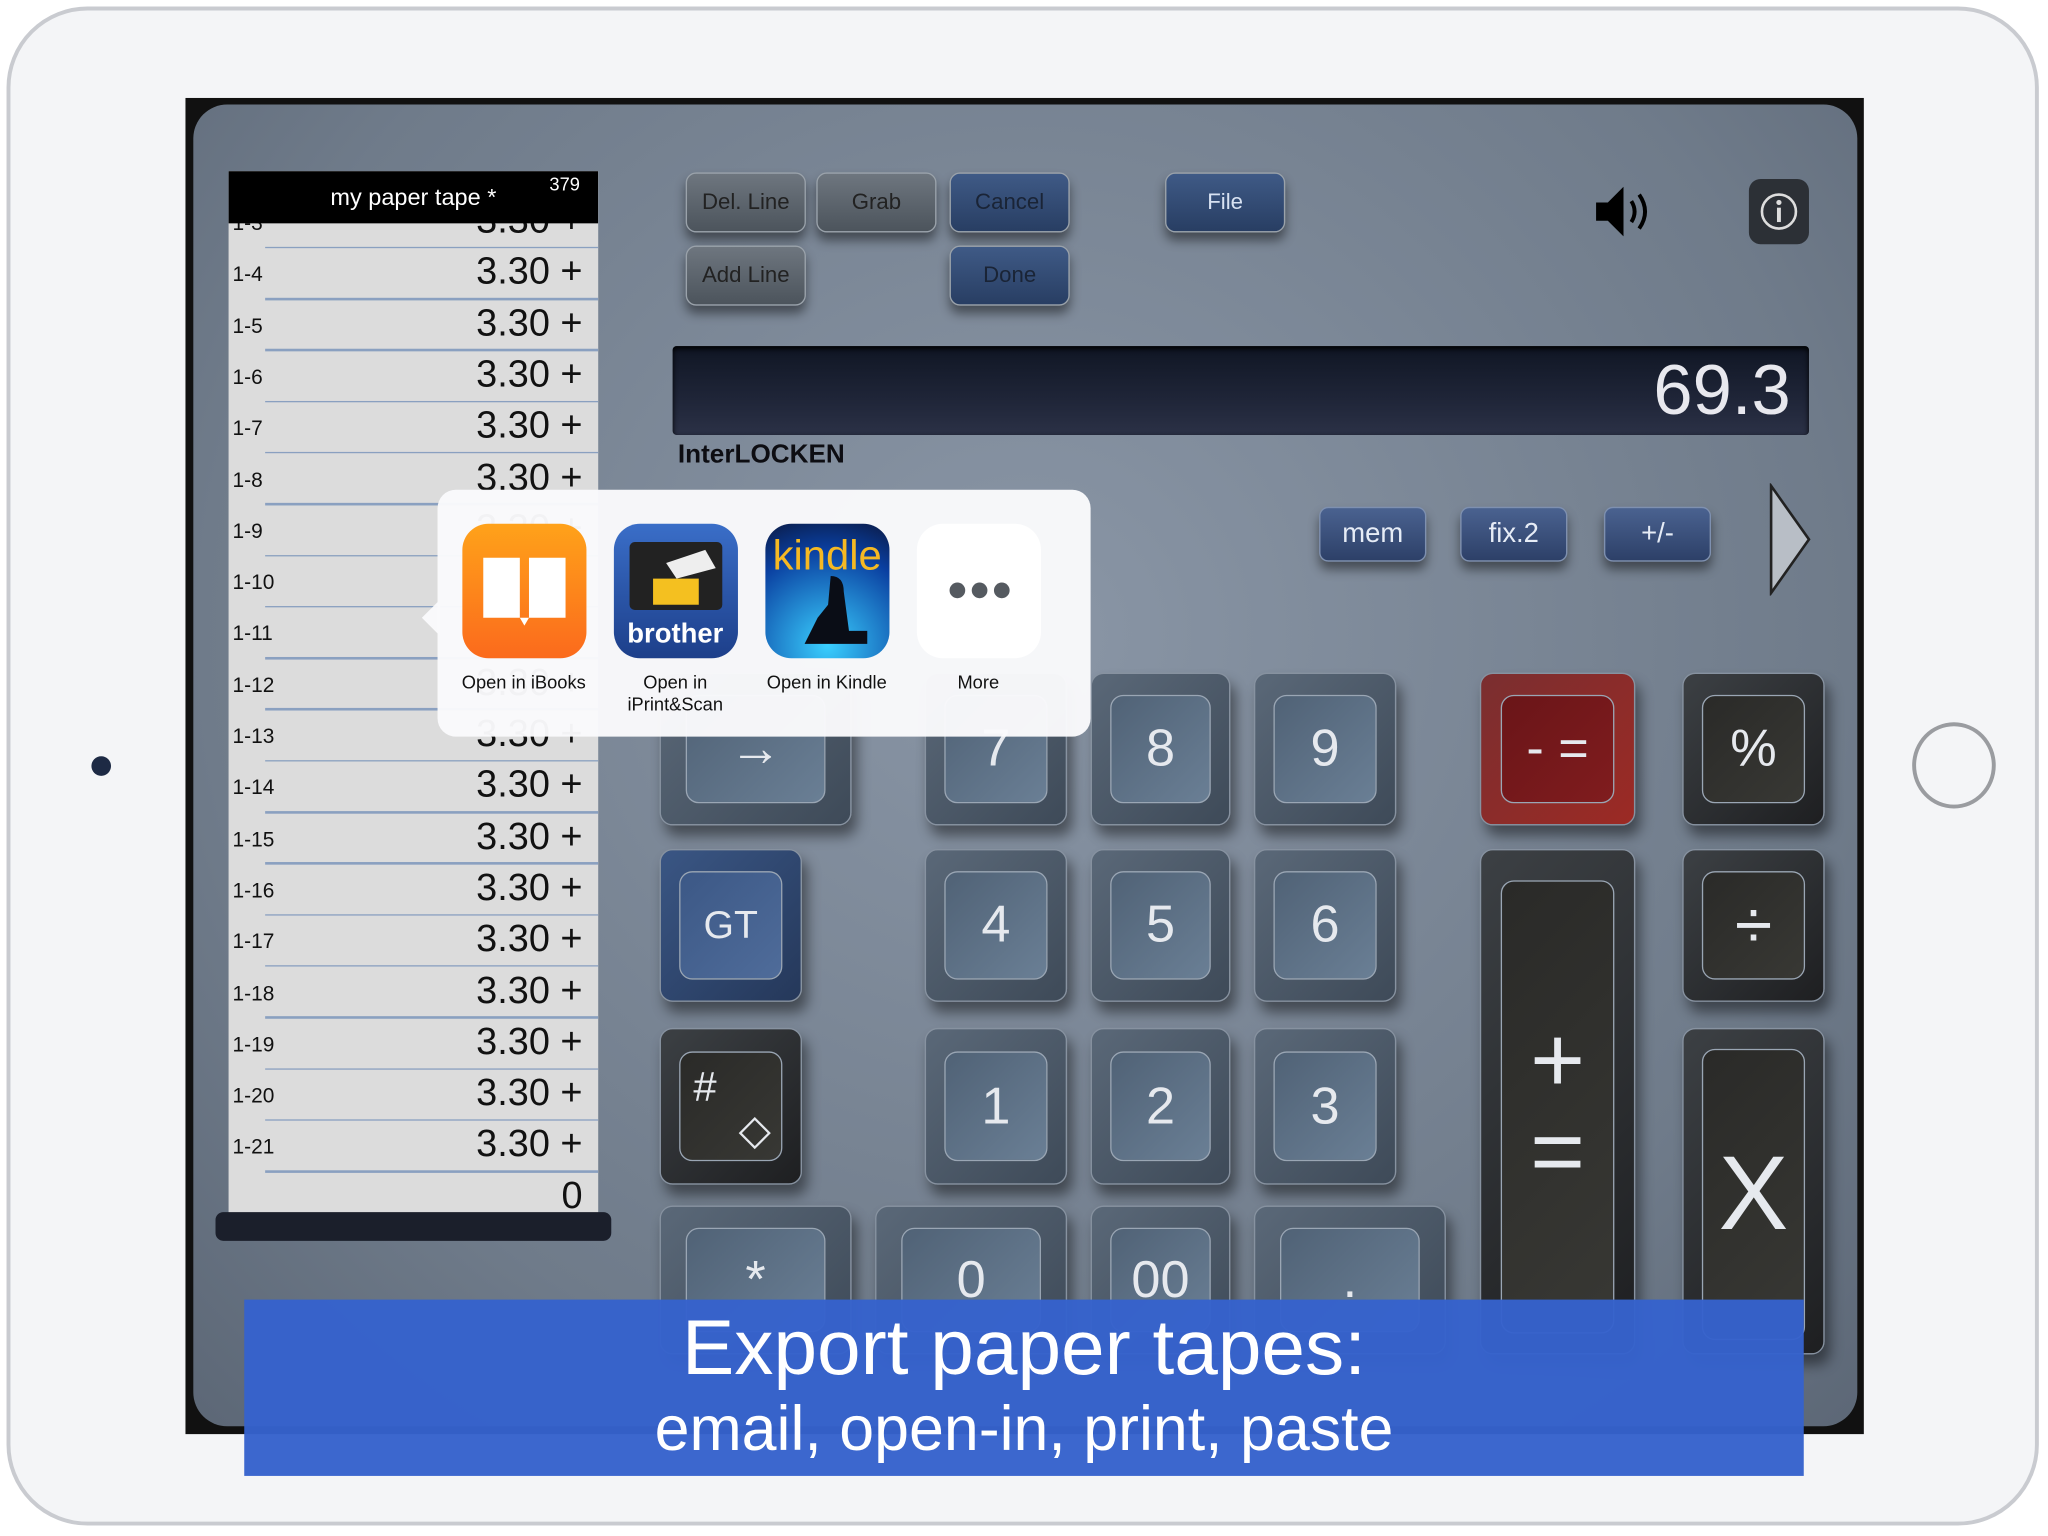  I want to click on key-gt: GT, so click(730, 925).